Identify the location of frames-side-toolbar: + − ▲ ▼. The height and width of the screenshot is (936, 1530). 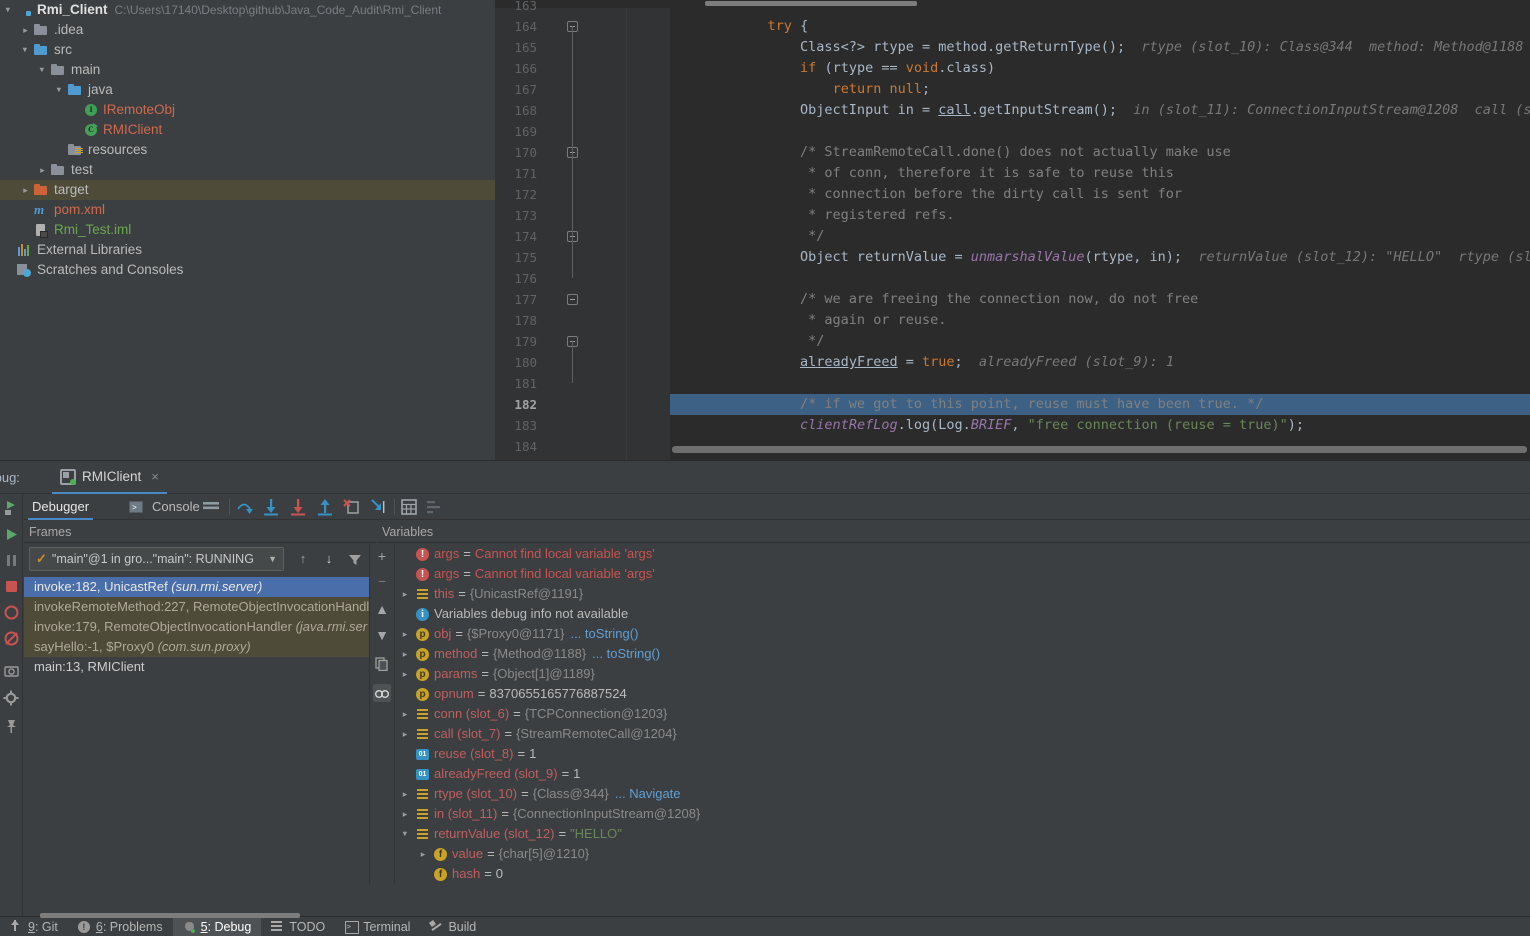
(382, 714).